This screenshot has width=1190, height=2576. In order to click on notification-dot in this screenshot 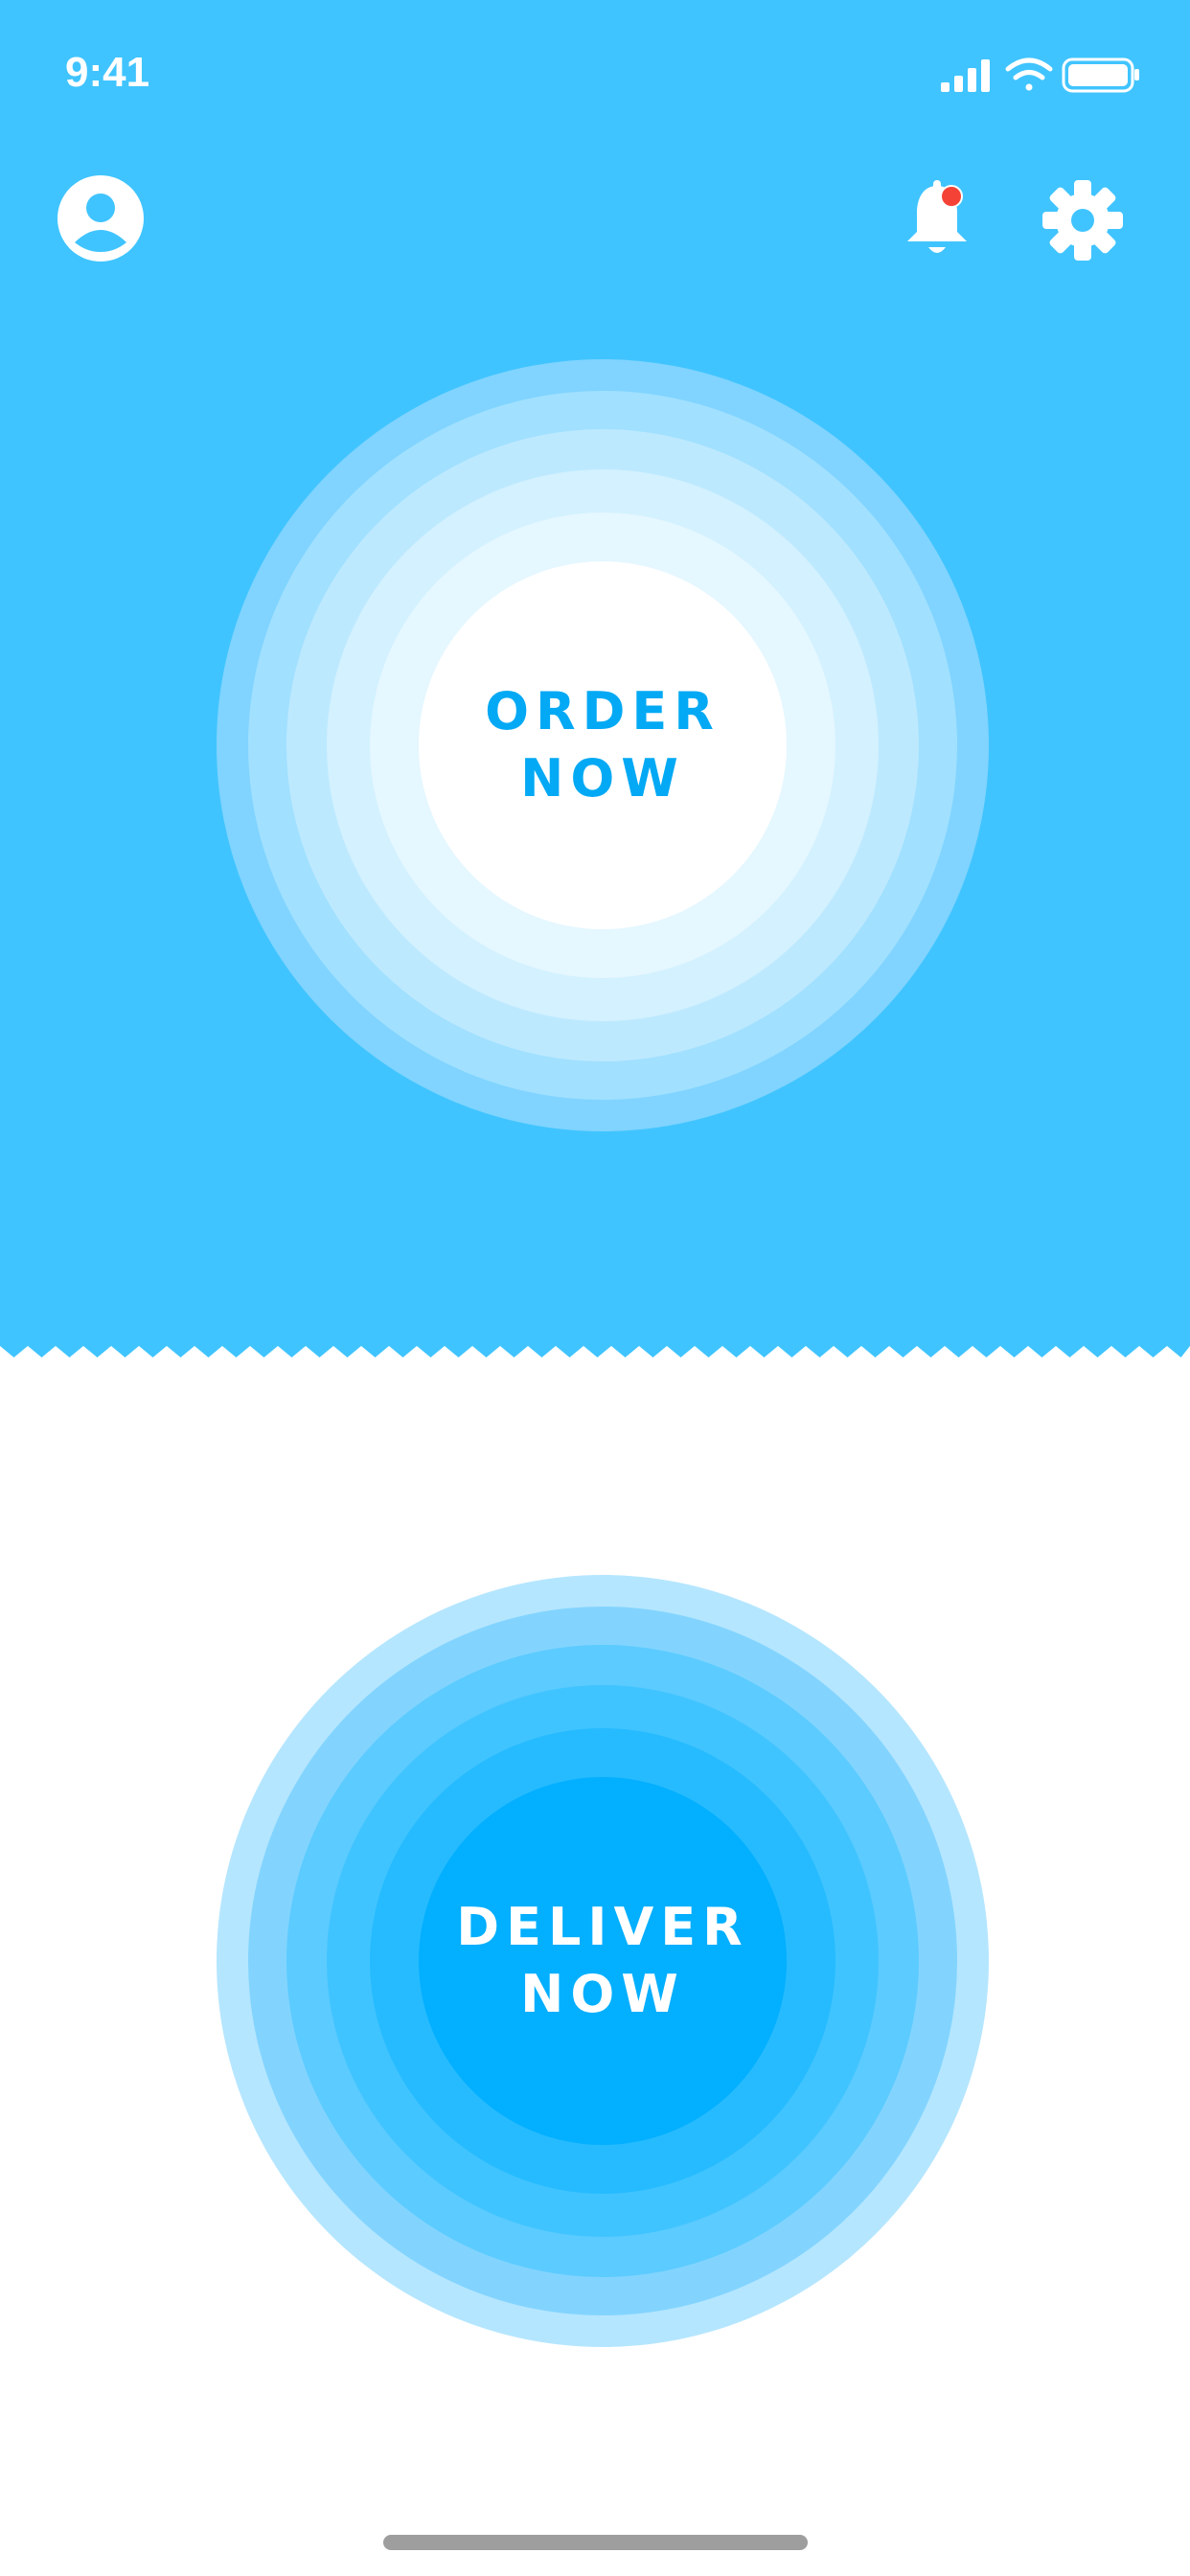, I will do `click(952, 196)`.